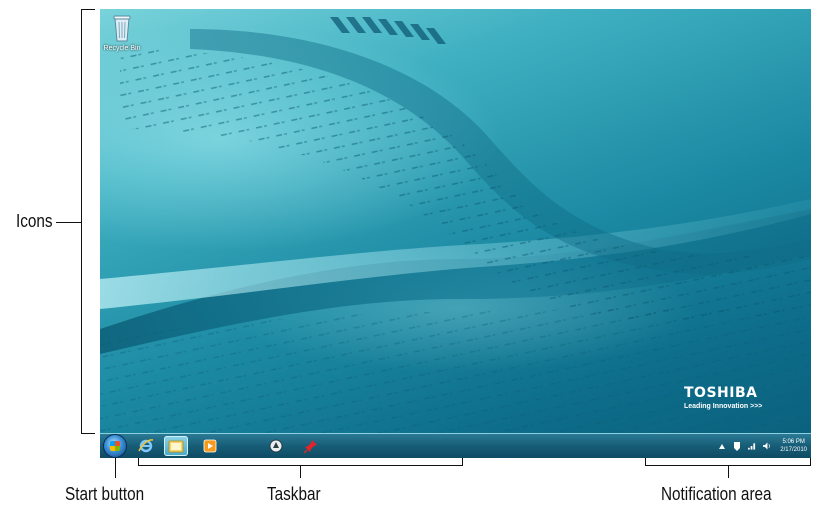 This screenshot has width=813, height=507. I want to click on action-center-icon, so click(737, 446).